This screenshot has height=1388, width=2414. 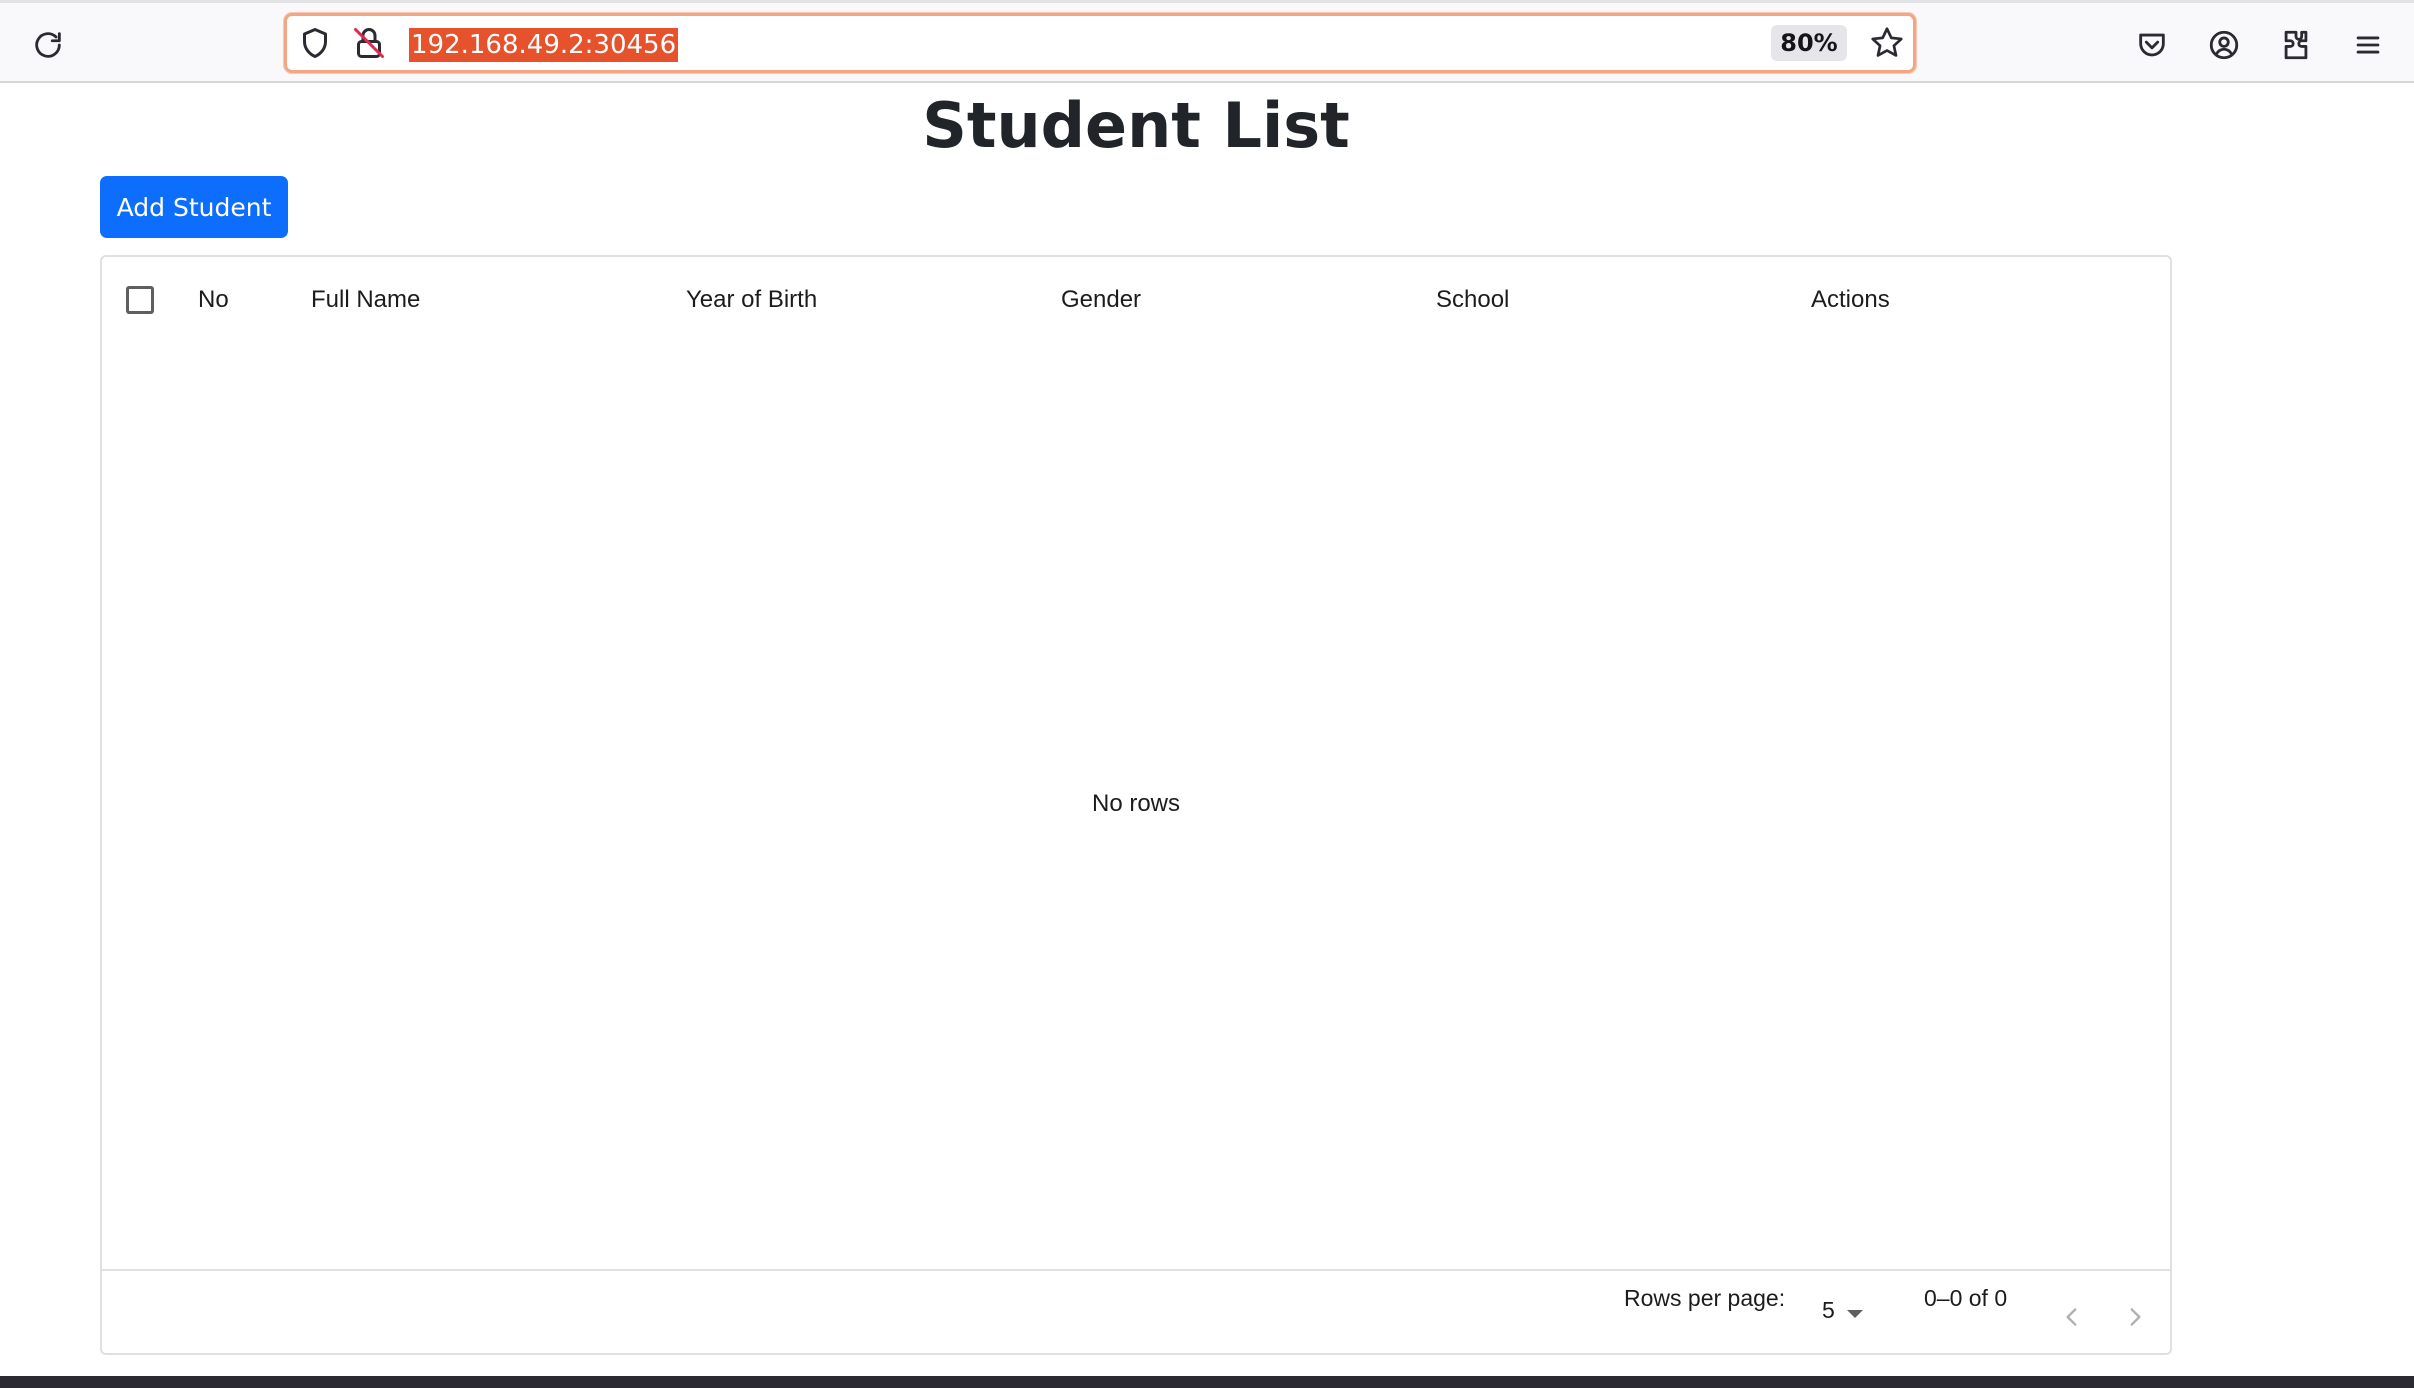 What do you see at coordinates (315, 43) in the screenshot?
I see `shield-icon` at bounding box center [315, 43].